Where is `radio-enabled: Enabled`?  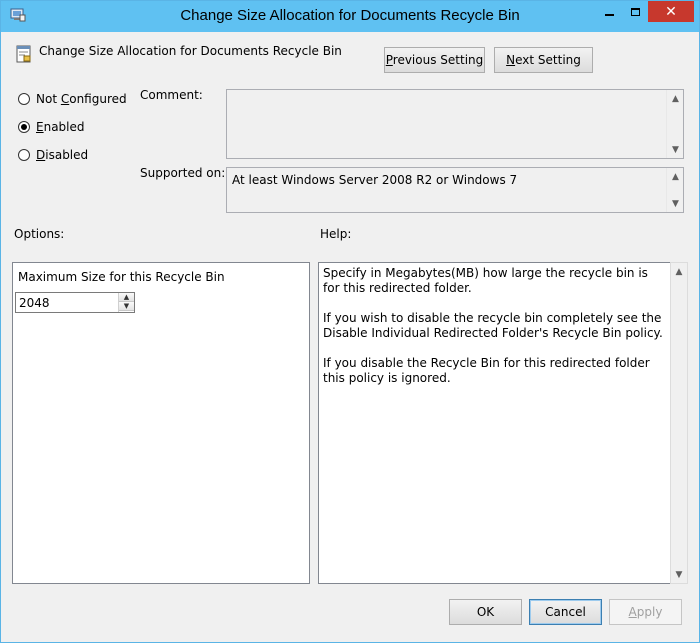
radio-enabled: Enabled is located at coordinates (51, 127).